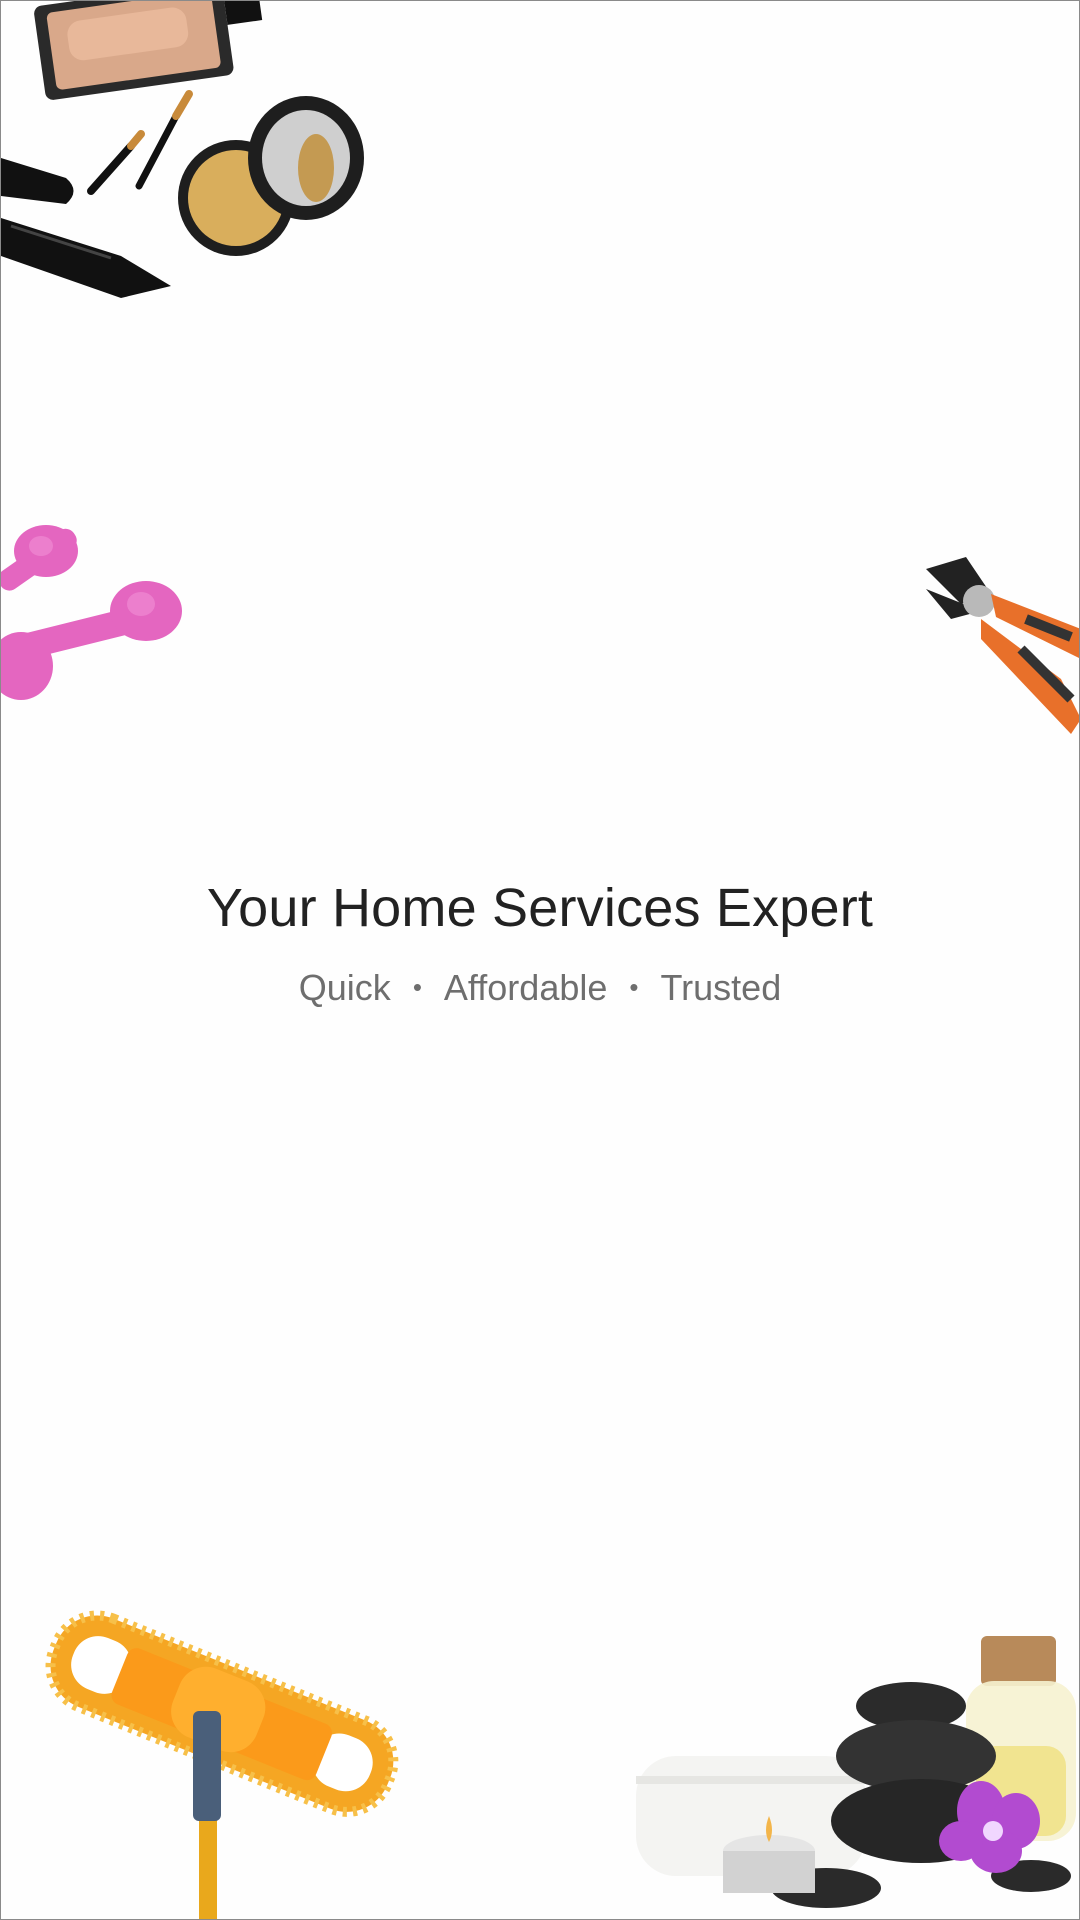 The width and height of the screenshot is (1080, 1920). What do you see at coordinates (344, 987) in the screenshot?
I see `tag-quick: Quick` at bounding box center [344, 987].